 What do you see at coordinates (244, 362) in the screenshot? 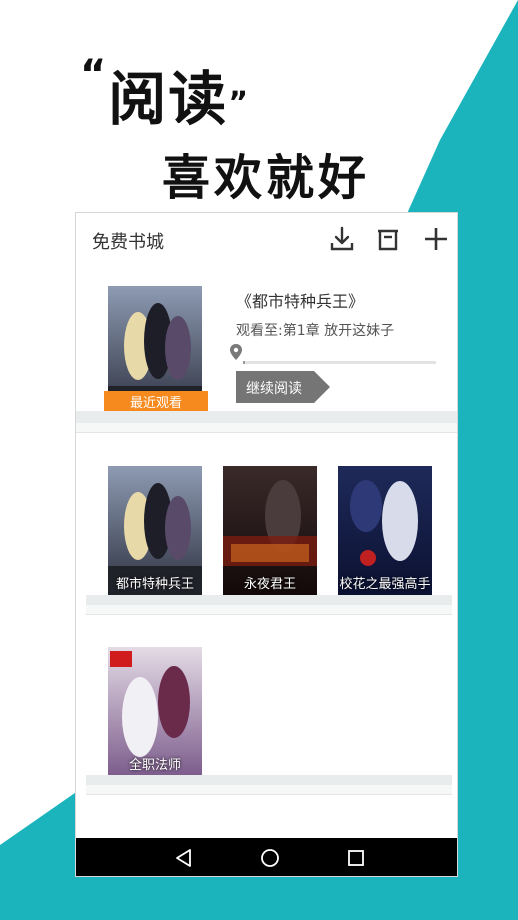
I see `progress-fill` at bounding box center [244, 362].